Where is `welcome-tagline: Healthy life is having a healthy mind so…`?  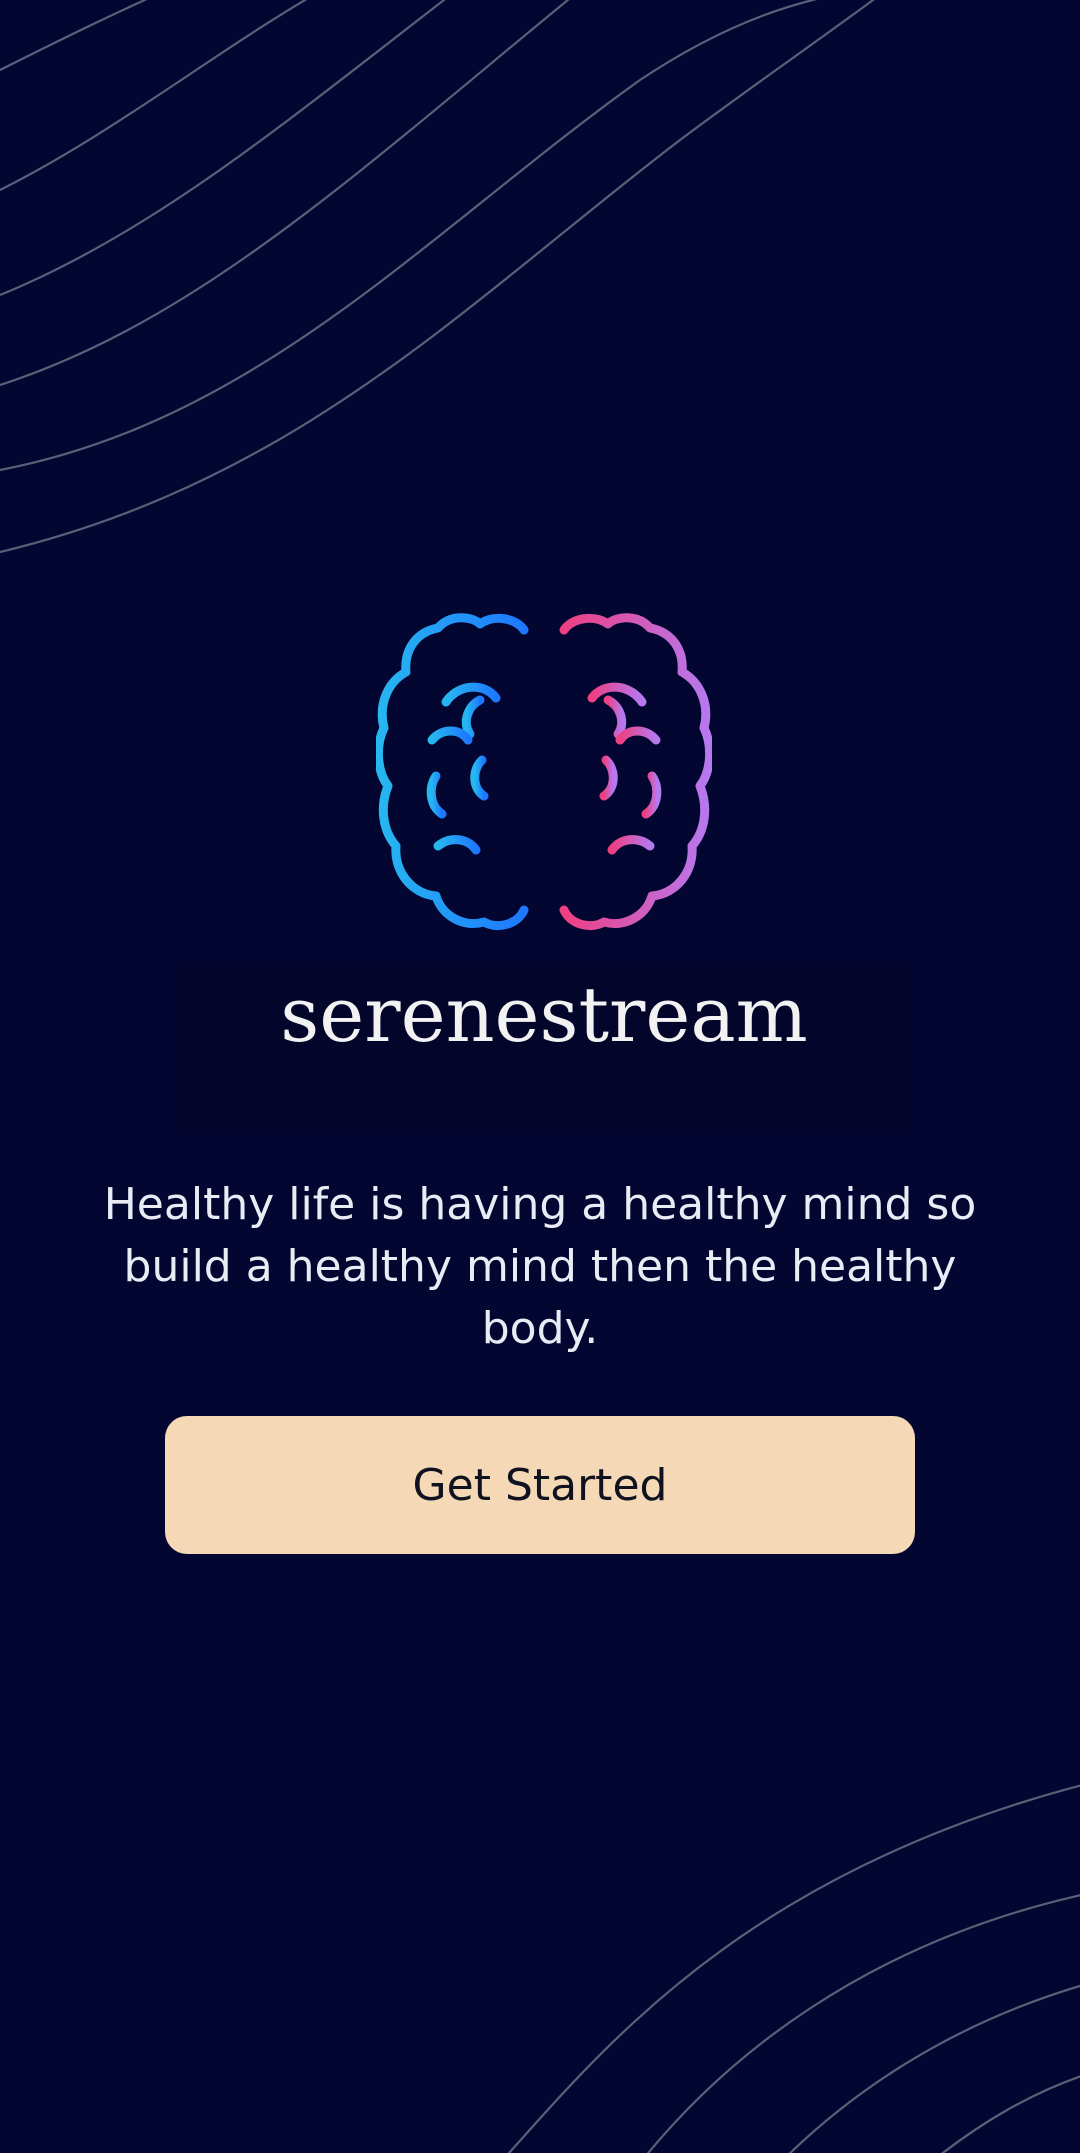
welcome-tagline: Healthy life is having a healthy mind so… is located at coordinates (540, 1266).